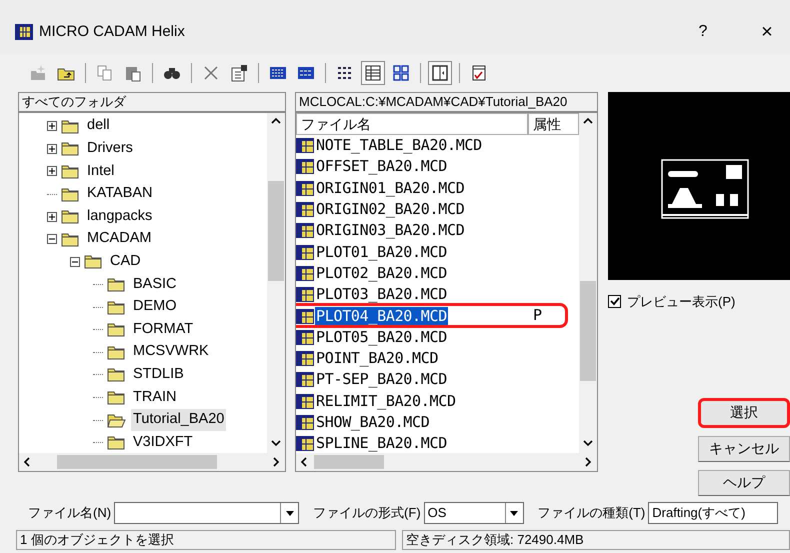 The width and height of the screenshot is (790, 553). What do you see at coordinates (514, 512) in the screenshot?
I see `dropdown-arrow-icon` at bounding box center [514, 512].